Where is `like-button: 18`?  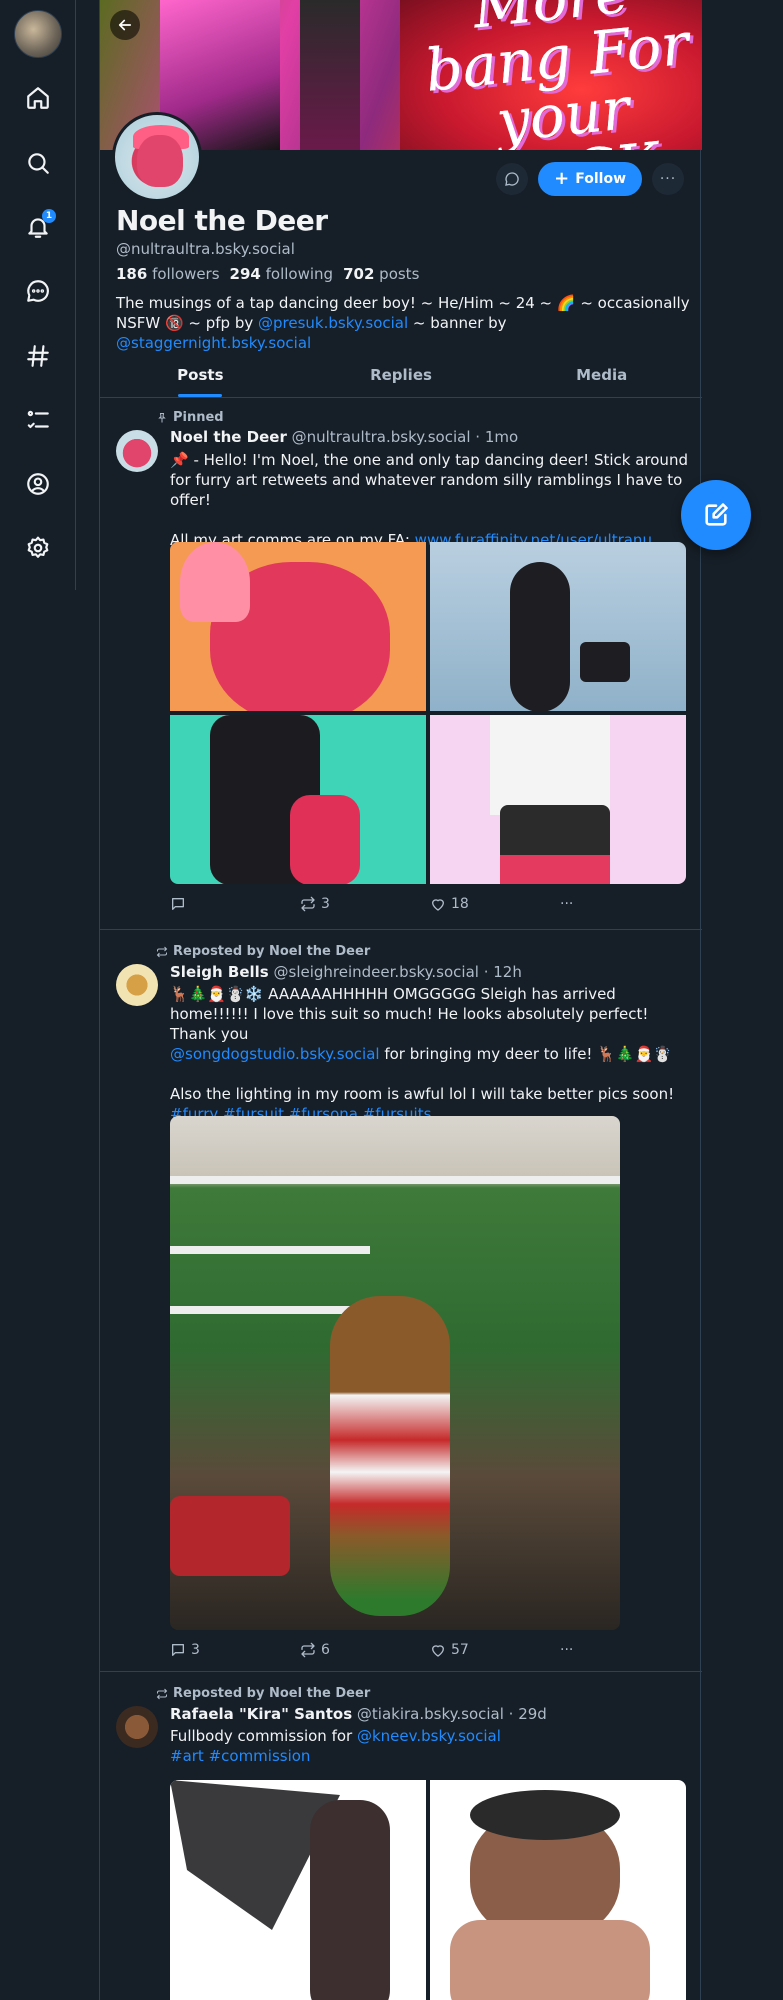
like-button: 18 is located at coordinates (495, 904).